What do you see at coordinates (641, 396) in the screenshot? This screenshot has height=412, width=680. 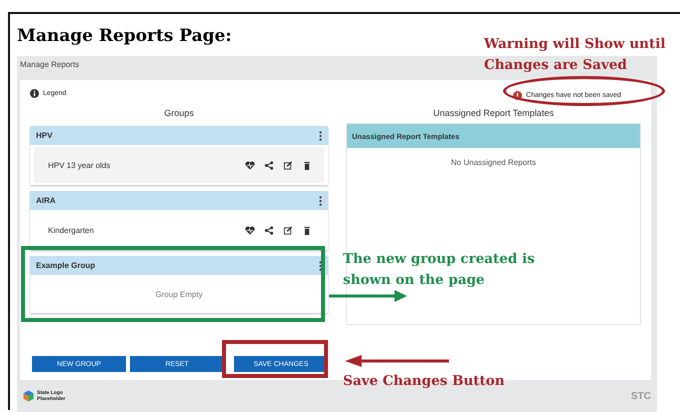 I see `brand-logo: STC` at bounding box center [641, 396].